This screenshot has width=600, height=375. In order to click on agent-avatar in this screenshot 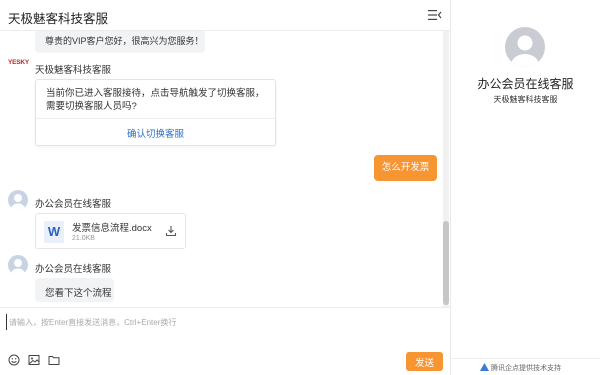, I will do `click(525, 47)`.